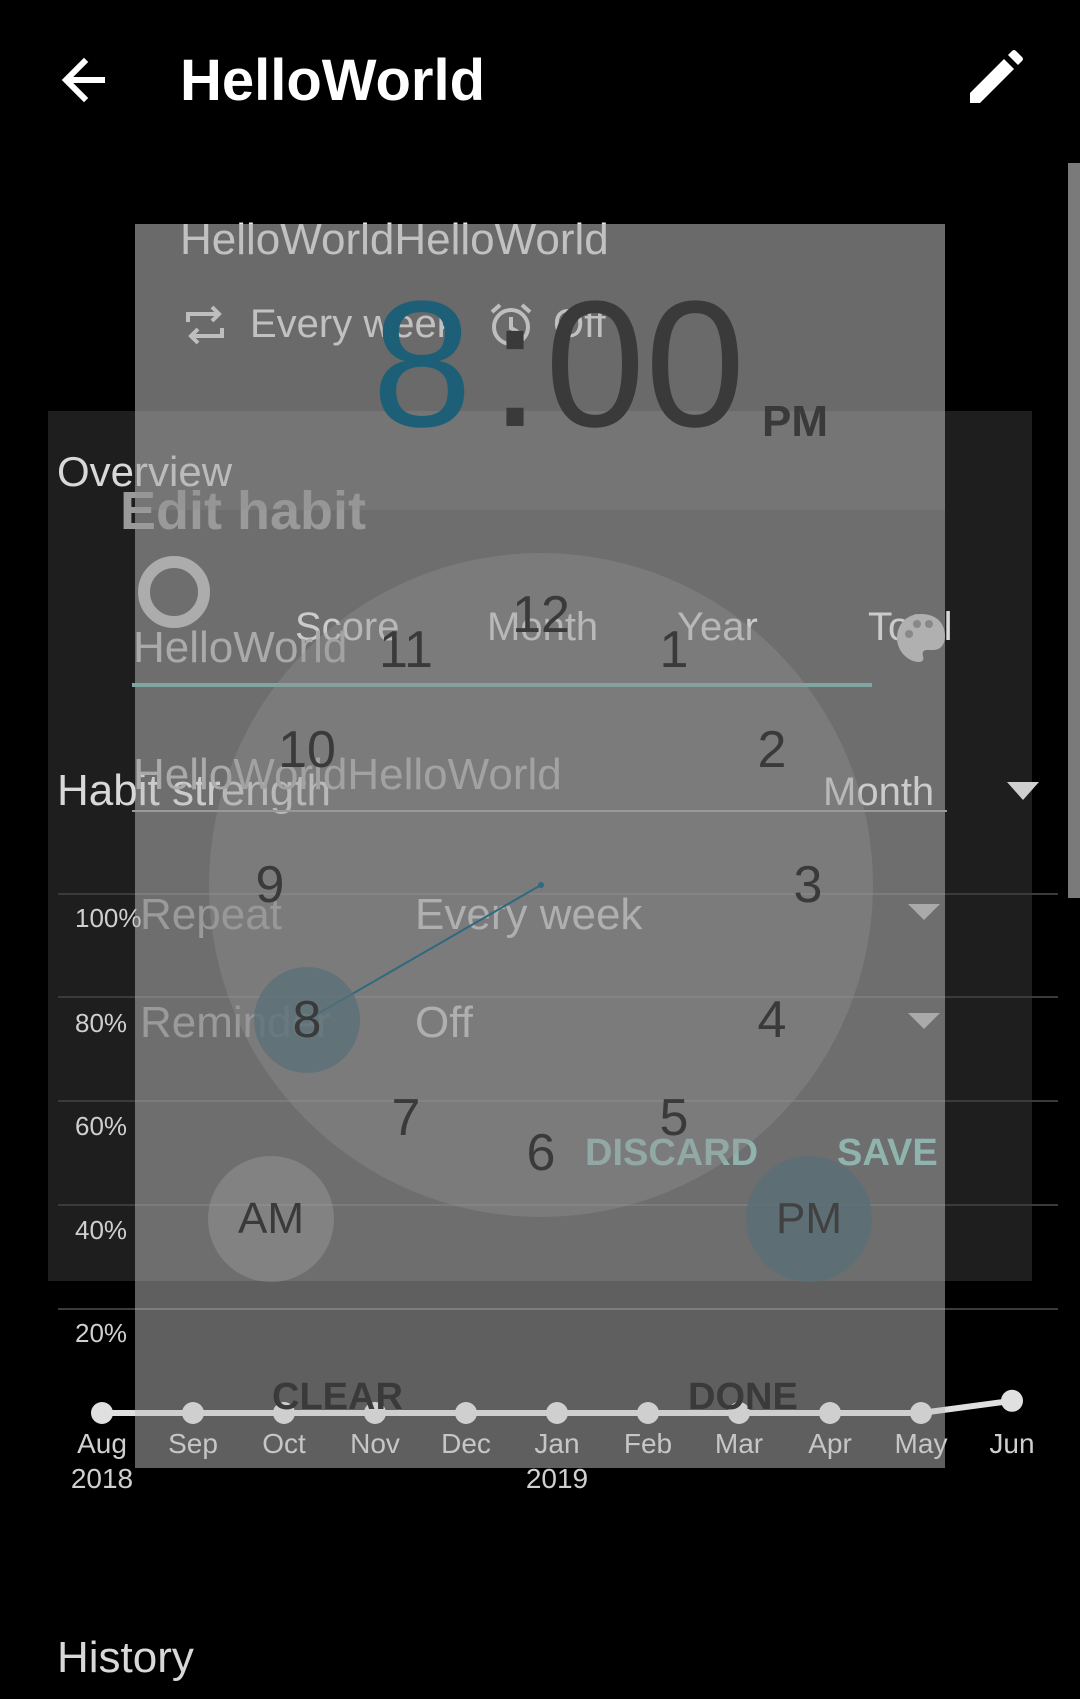 Image resolution: width=1080 pixels, height=1699 pixels. I want to click on clock-number-1: 1, so click(674, 650).